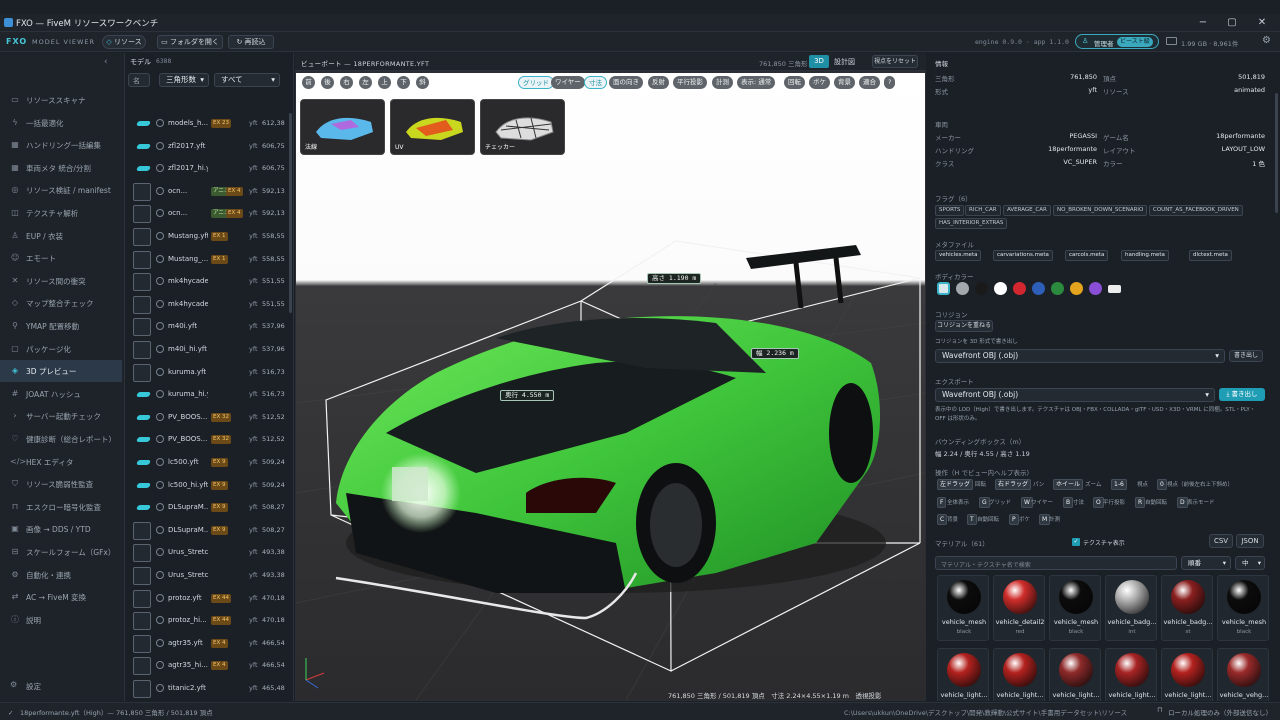 The image size is (1280, 720). I want to click on normal-map-thumb: 法線, so click(342, 127).